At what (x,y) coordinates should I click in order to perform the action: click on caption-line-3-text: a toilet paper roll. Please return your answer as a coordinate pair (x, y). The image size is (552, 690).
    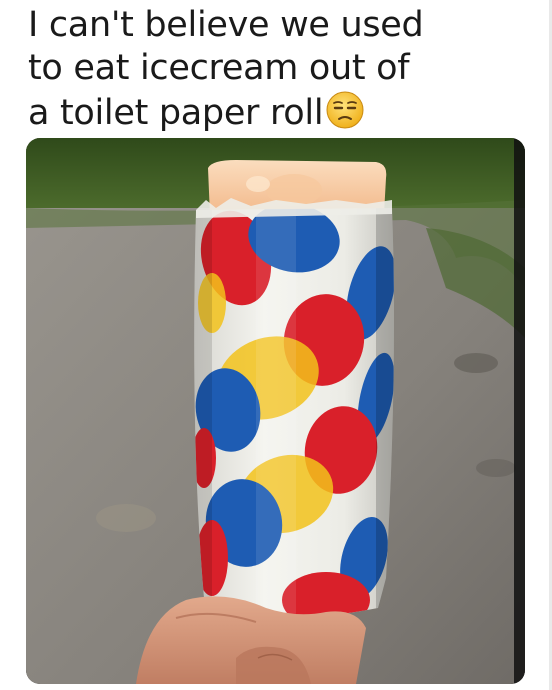
    Looking at the image, I should click on (176, 113).